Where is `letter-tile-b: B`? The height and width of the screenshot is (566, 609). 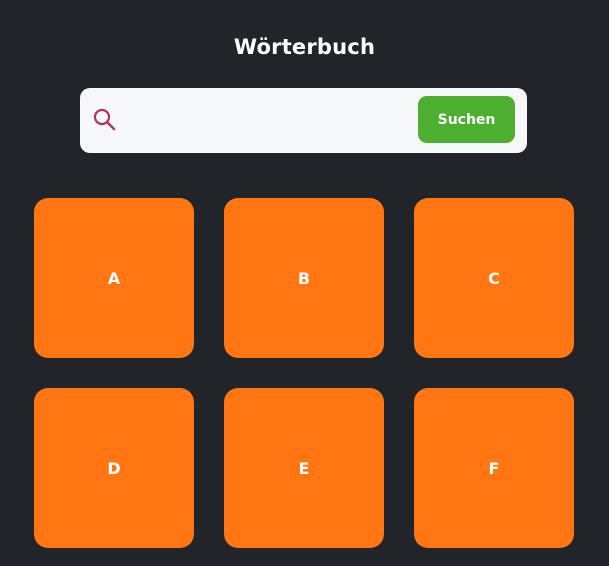 letter-tile-b: B is located at coordinates (304, 278).